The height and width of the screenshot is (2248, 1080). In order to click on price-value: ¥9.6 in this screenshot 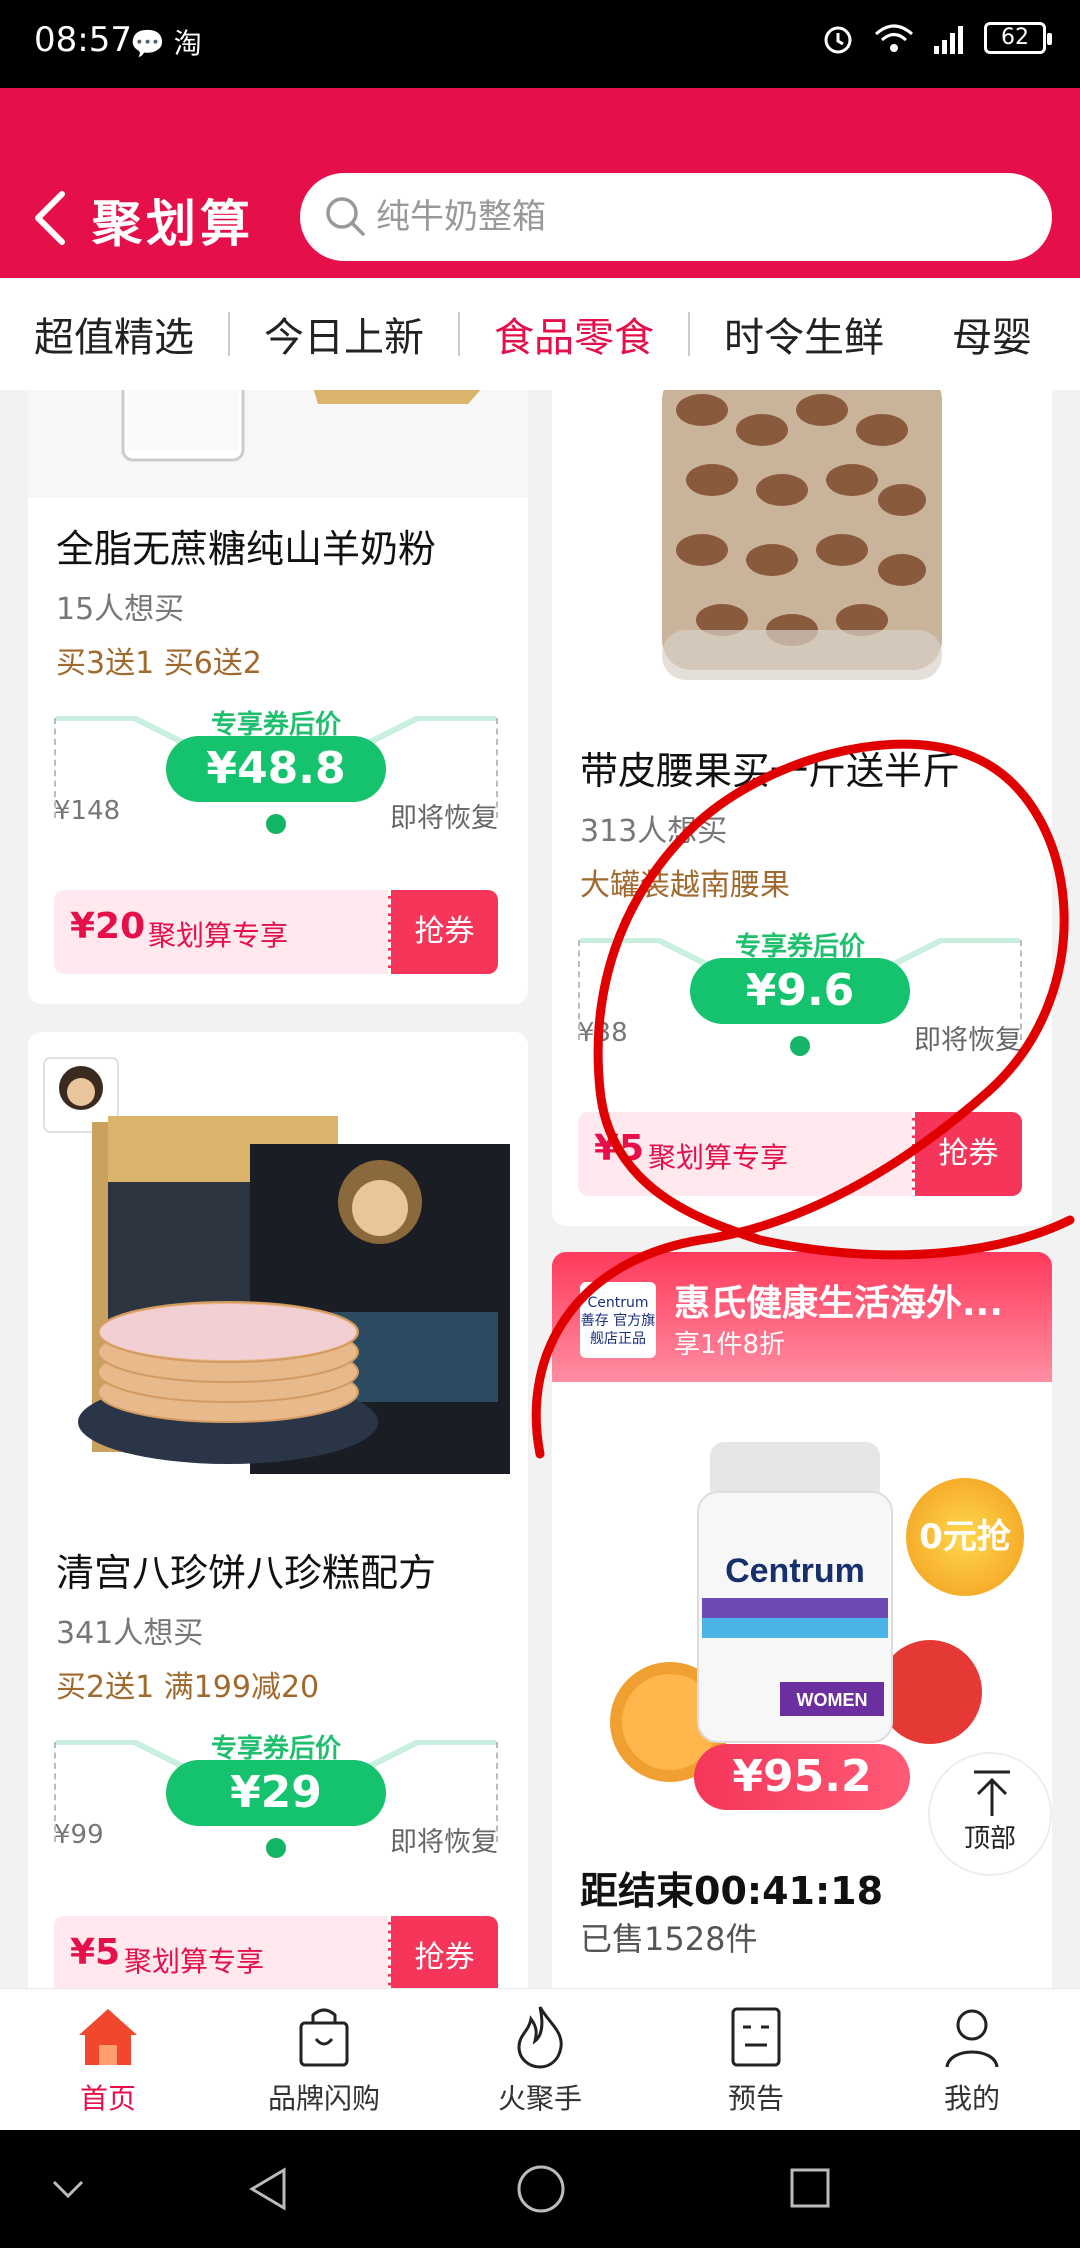, I will do `click(800, 991)`.